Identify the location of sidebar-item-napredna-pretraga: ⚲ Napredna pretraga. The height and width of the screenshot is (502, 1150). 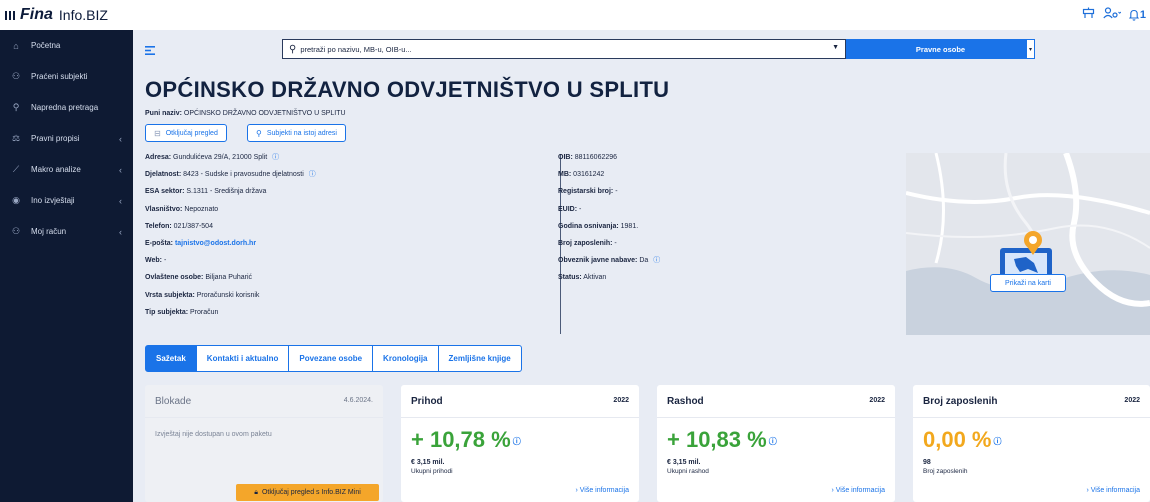
(66, 107).